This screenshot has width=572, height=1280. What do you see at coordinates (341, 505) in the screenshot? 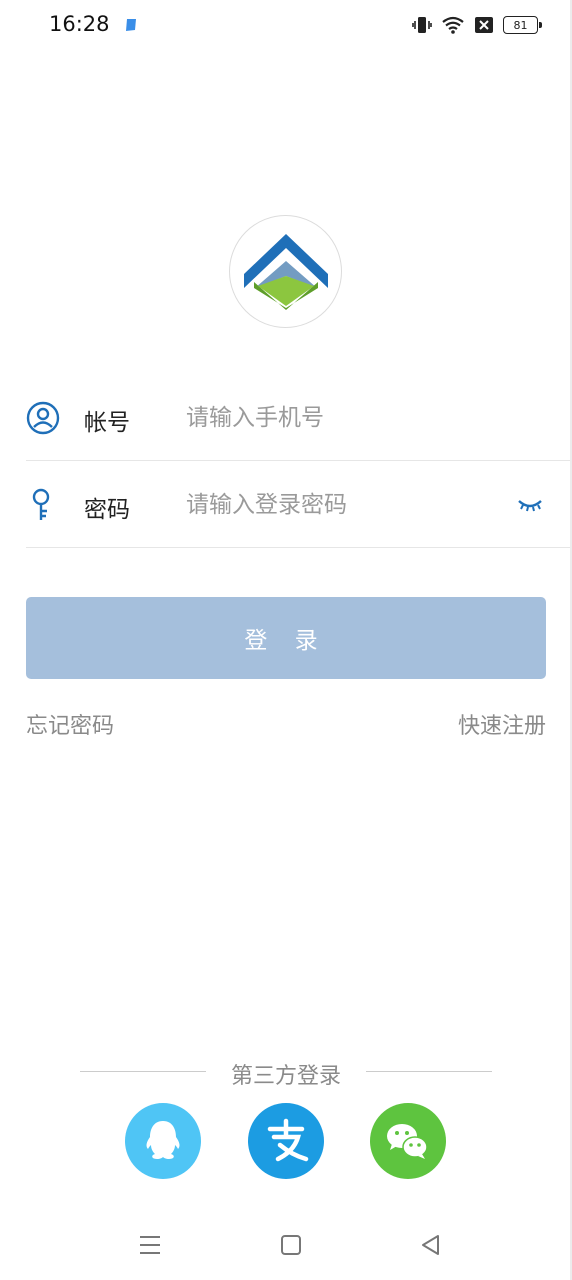
I see `password-input` at bounding box center [341, 505].